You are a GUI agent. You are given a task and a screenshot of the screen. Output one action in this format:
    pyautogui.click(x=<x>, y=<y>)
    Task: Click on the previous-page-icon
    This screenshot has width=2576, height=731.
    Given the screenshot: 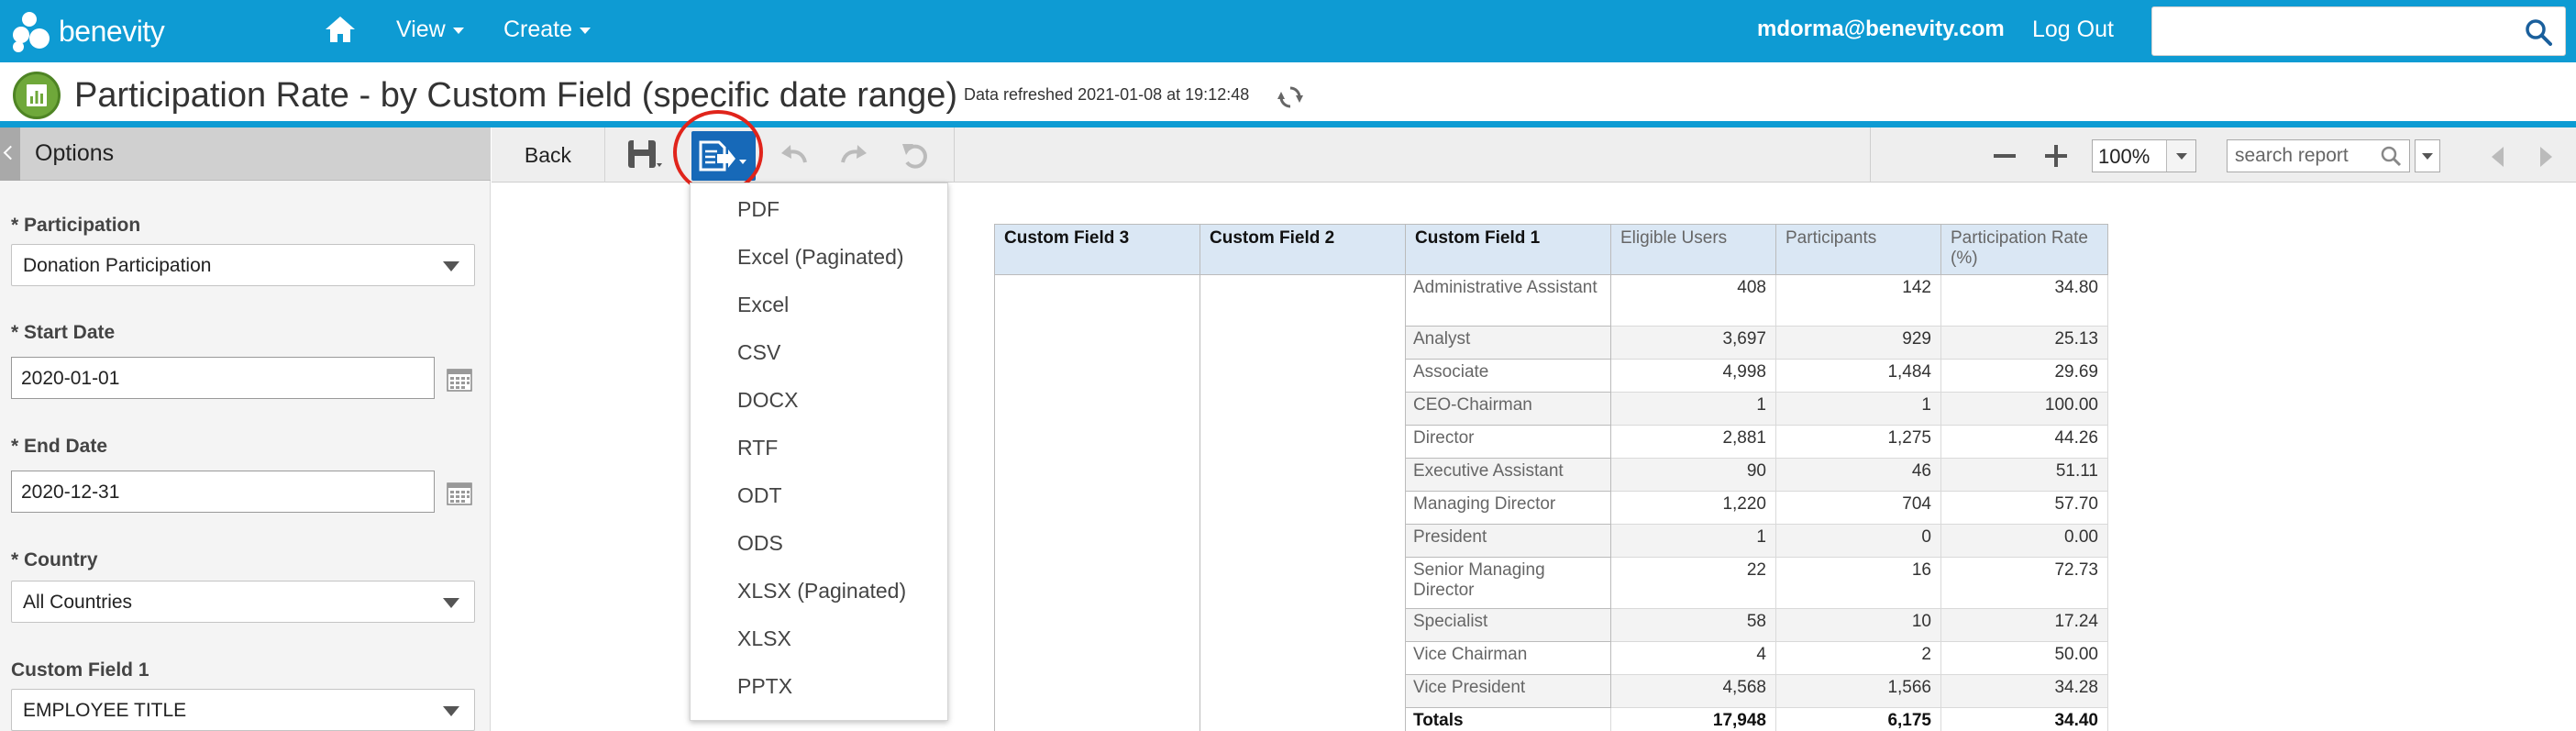 What is the action you would take?
    pyautogui.click(x=2498, y=157)
    